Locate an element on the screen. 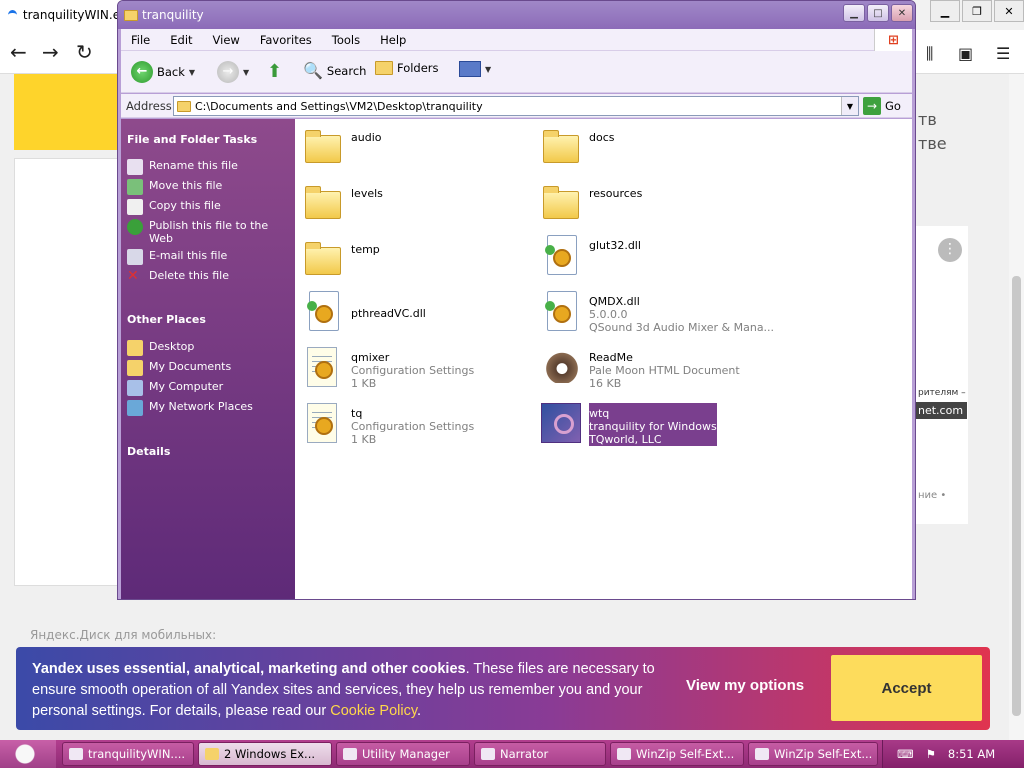 This screenshot has width=1024, height=768. browser-window-controls: ▁ ❐ ✕ is located at coordinates (977, 11).